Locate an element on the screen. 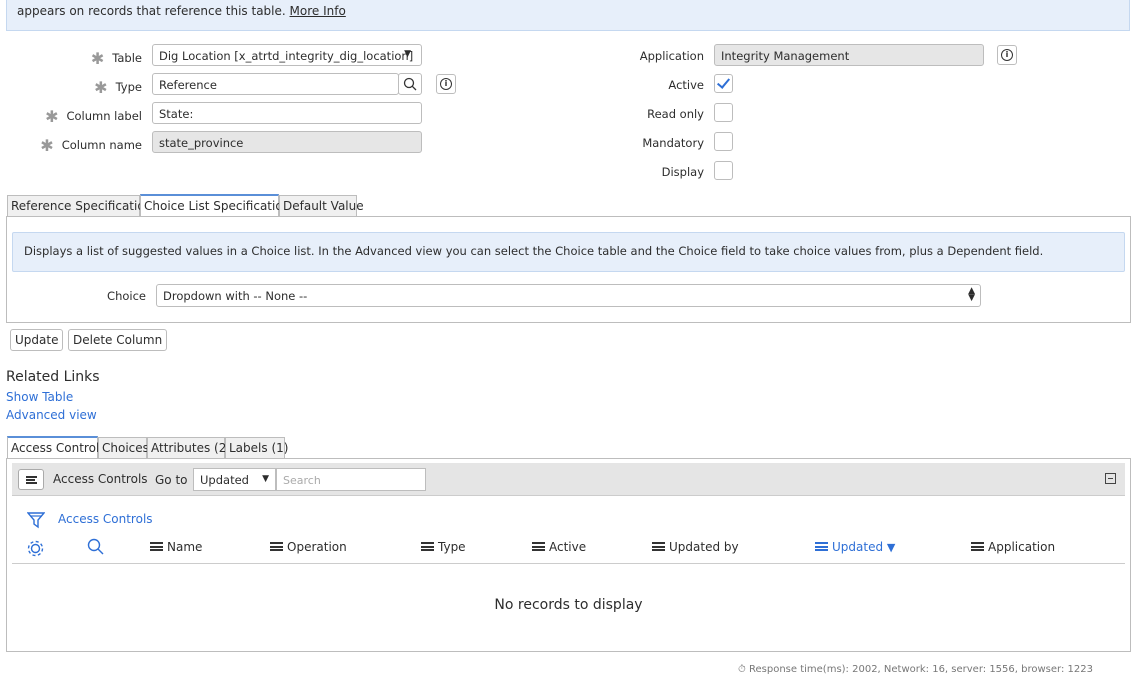  column-header-application: Application is located at coordinates (1013, 547).